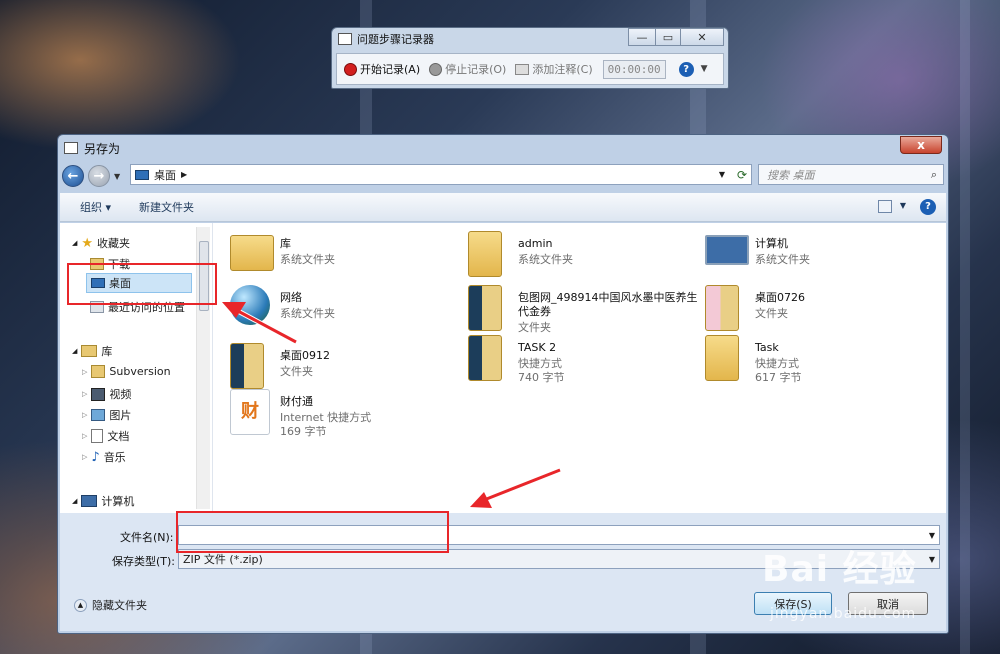 This screenshot has width=1000, height=654. Describe the element at coordinates (742, 175) in the screenshot. I see `refresh-icon: ⟳` at that location.